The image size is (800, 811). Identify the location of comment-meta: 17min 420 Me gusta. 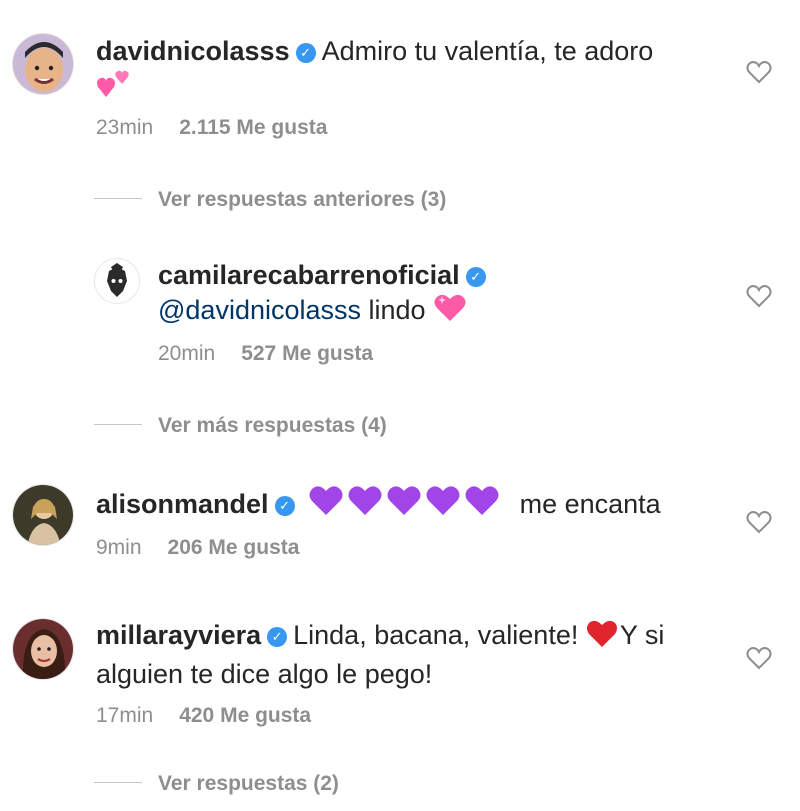
(203, 716).